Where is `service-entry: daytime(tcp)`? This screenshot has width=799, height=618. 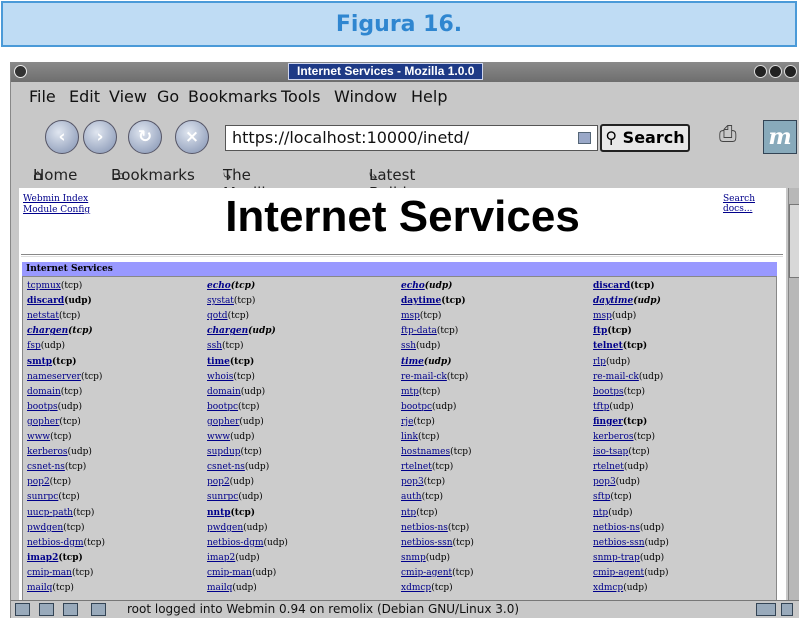
service-entry: daytime(tcp) is located at coordinates (433, 301).